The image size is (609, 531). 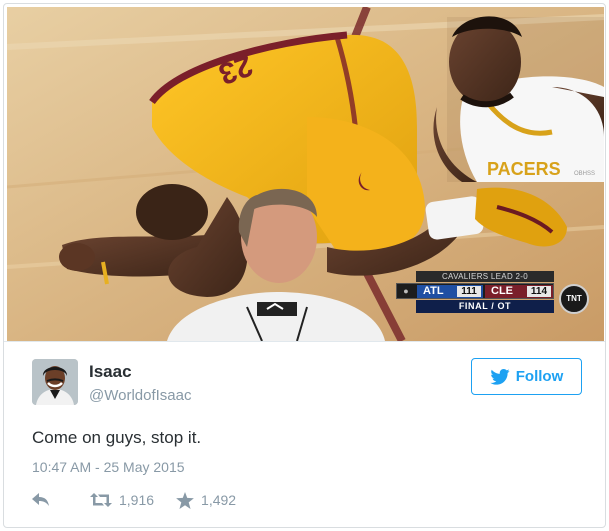 What do you see at coordinates (502, 291) in the screenshot?
I see `team-cle-name: CLE` at bounding box center [502, 291].